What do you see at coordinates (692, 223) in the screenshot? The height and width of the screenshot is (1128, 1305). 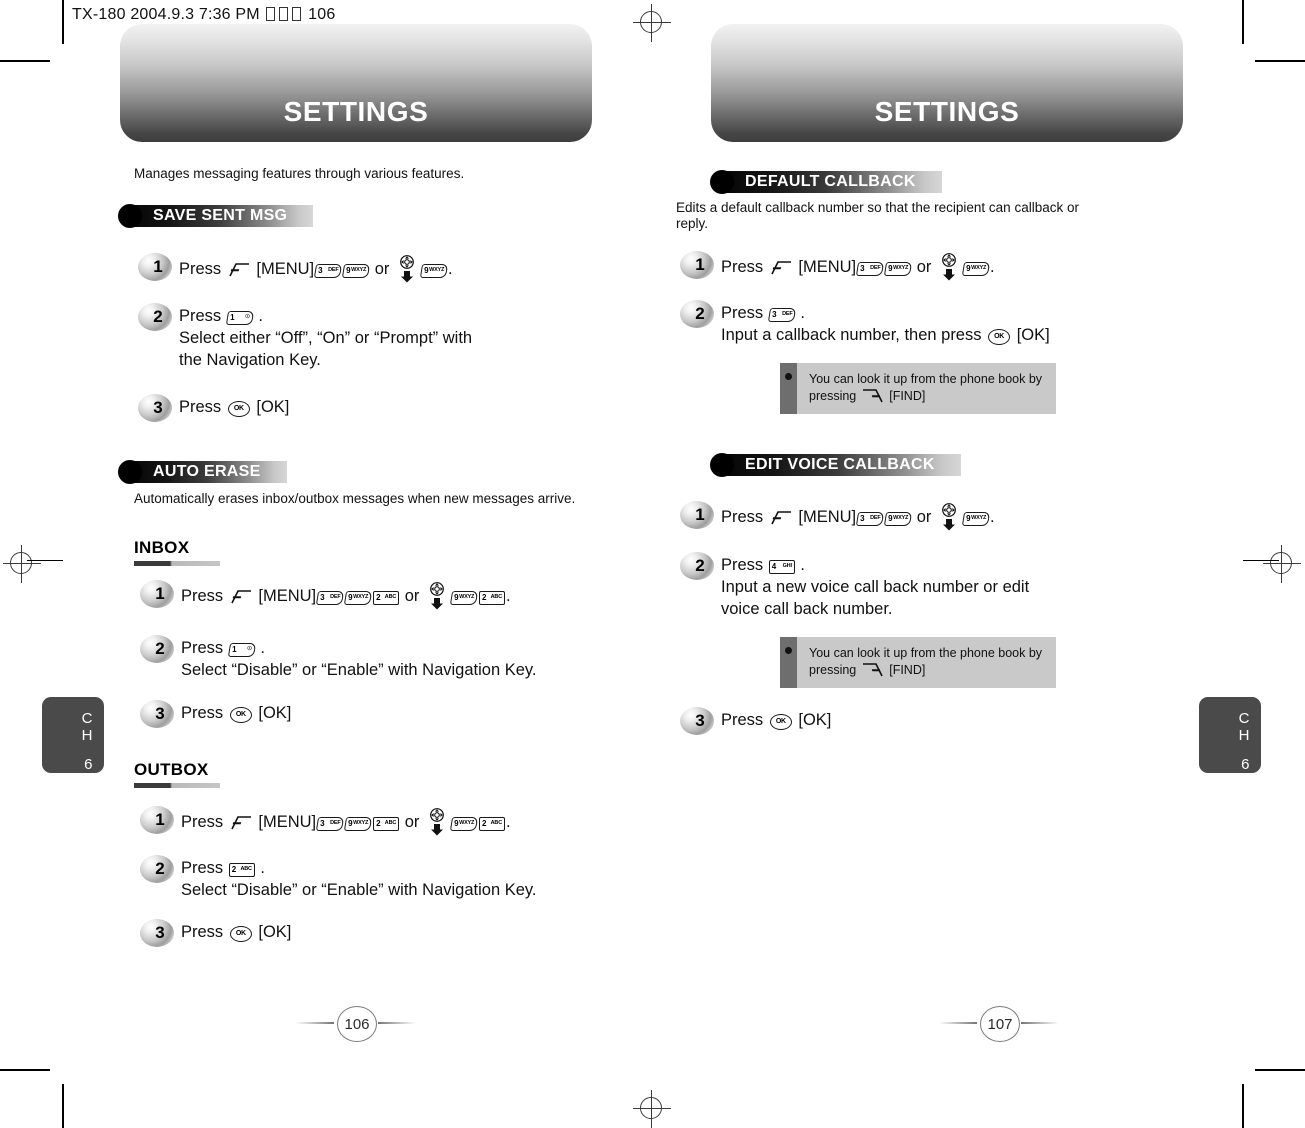 I see `description-line: reply.` at bounding box center [692, 223].